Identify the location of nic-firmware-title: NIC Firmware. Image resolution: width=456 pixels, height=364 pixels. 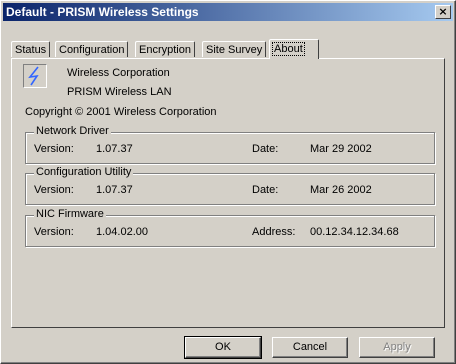
(70, 214).